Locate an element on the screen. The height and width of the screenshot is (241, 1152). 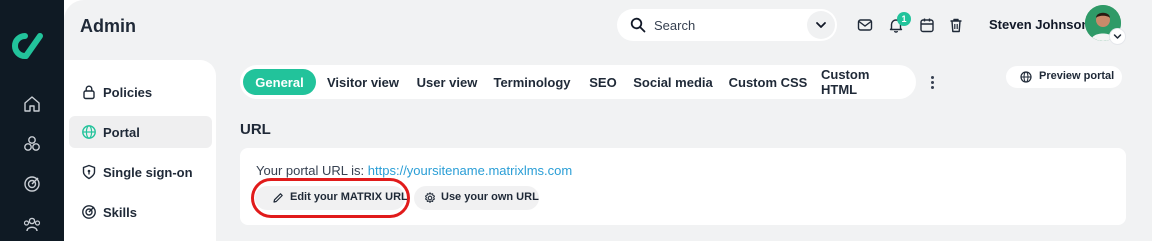
tab-visitor-view: Visitor view is located at coordinates (363, 82).